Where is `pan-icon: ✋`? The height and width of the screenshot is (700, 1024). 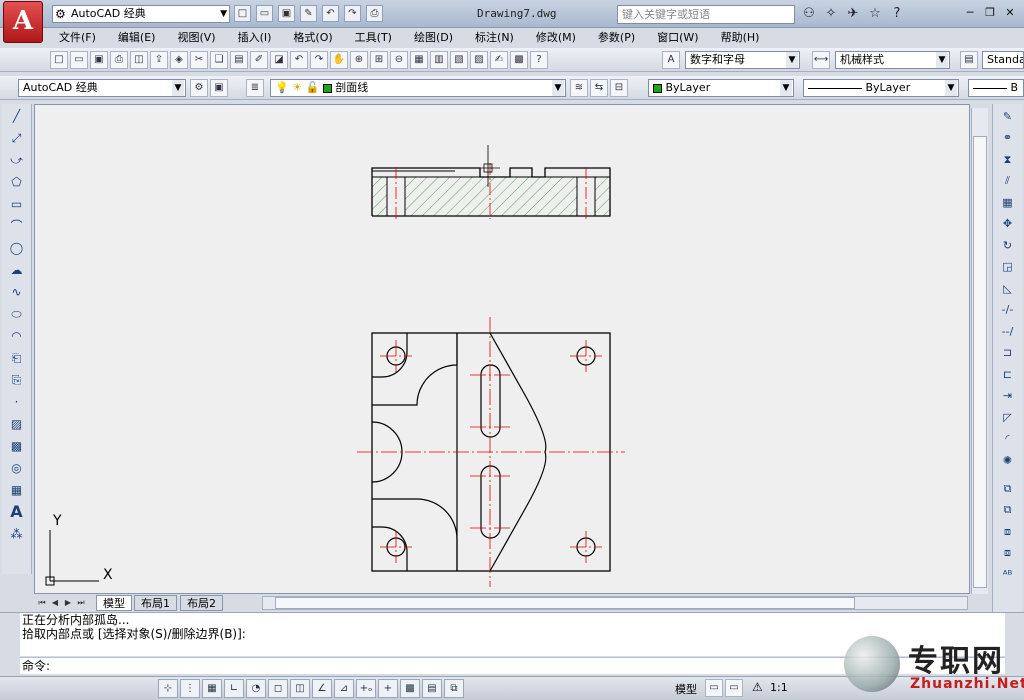 pan-icon: ✋ is located at coordinates (339, 60).